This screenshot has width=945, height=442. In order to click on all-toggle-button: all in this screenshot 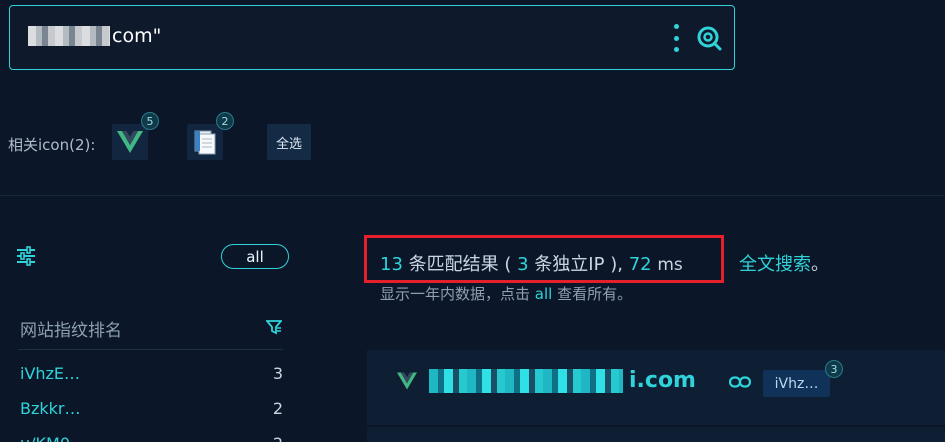, I will do `click(255, 256)`.